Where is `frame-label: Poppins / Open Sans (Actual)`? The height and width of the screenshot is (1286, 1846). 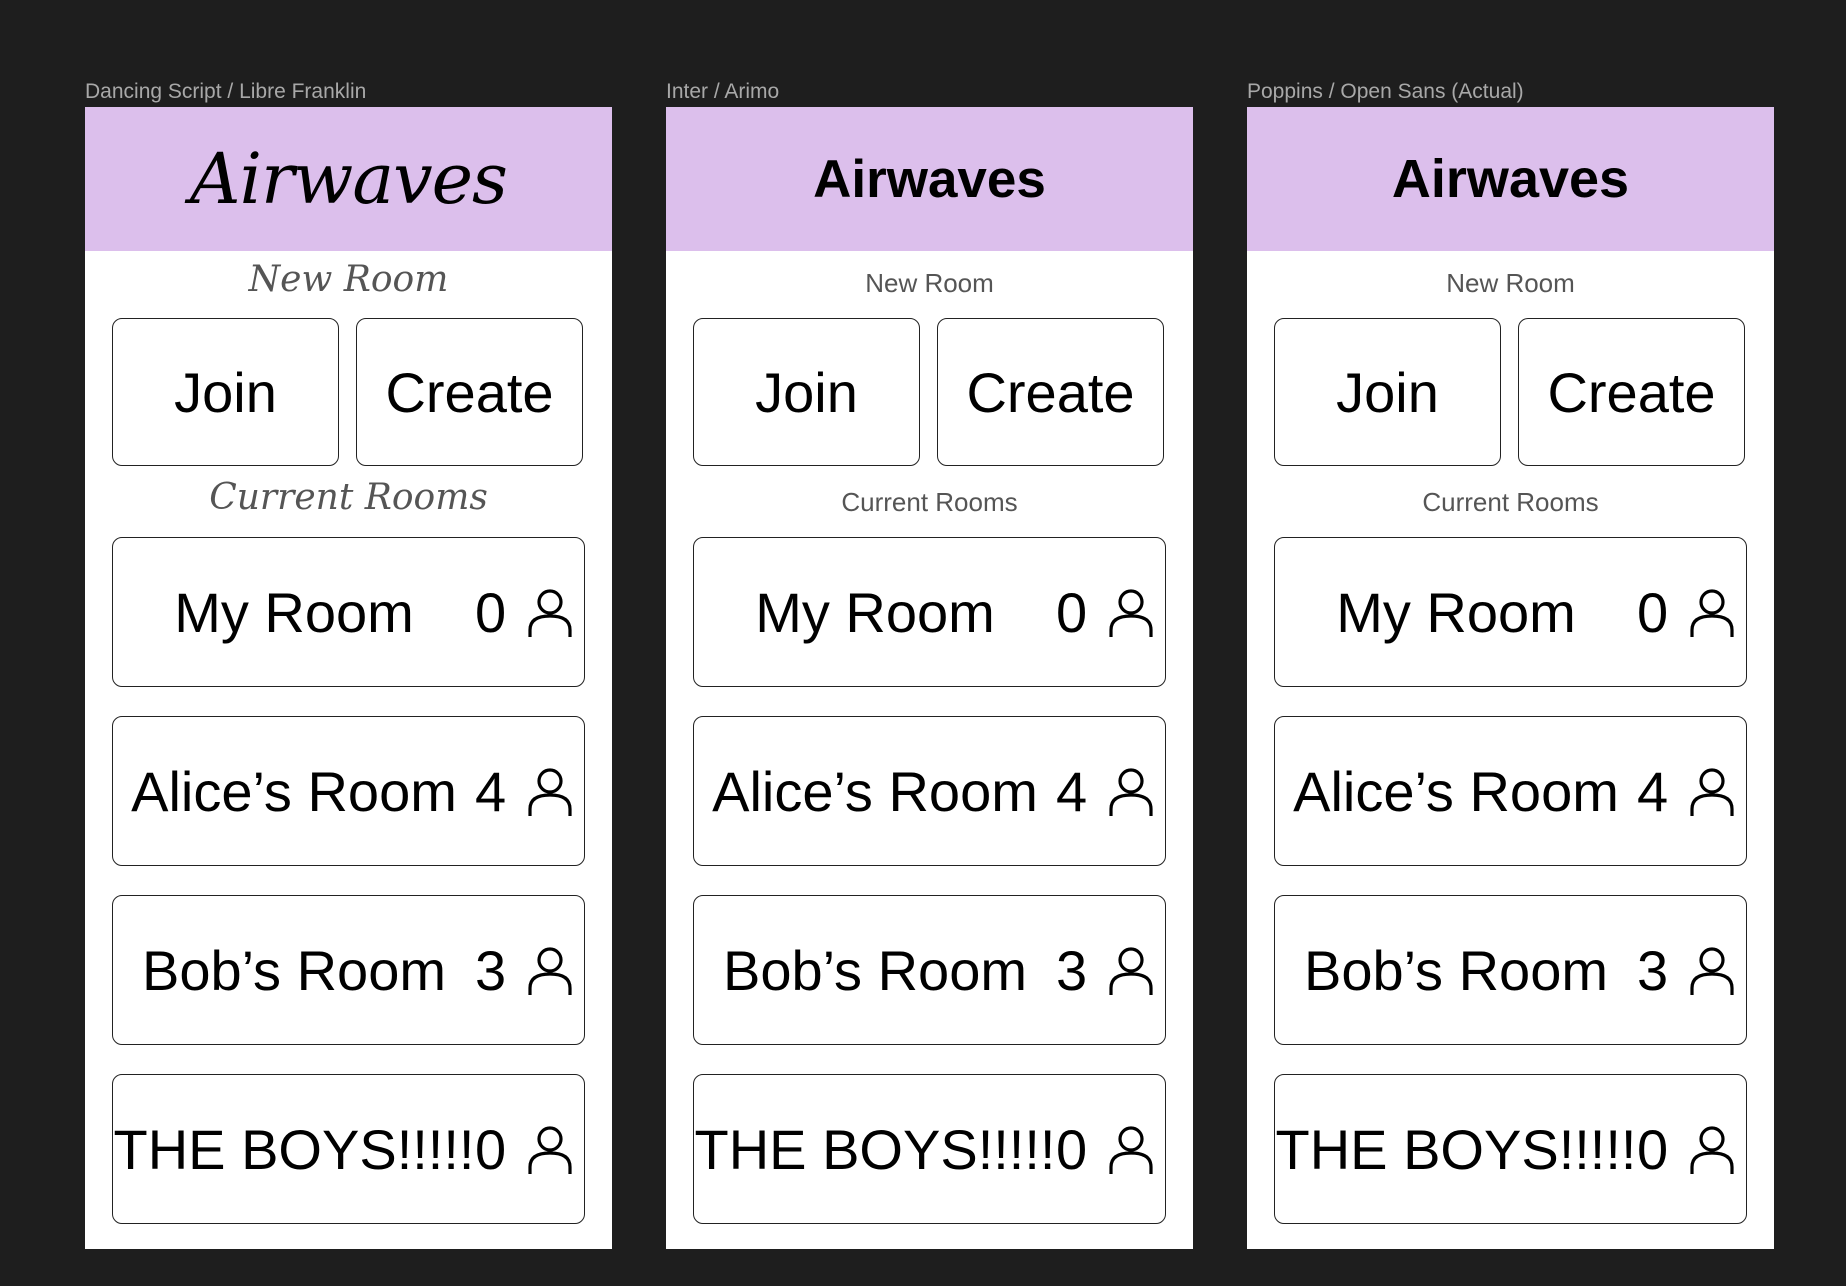 frame-label: Poppins / Open Sans (Actual) is located at coordinates (1385, 91).